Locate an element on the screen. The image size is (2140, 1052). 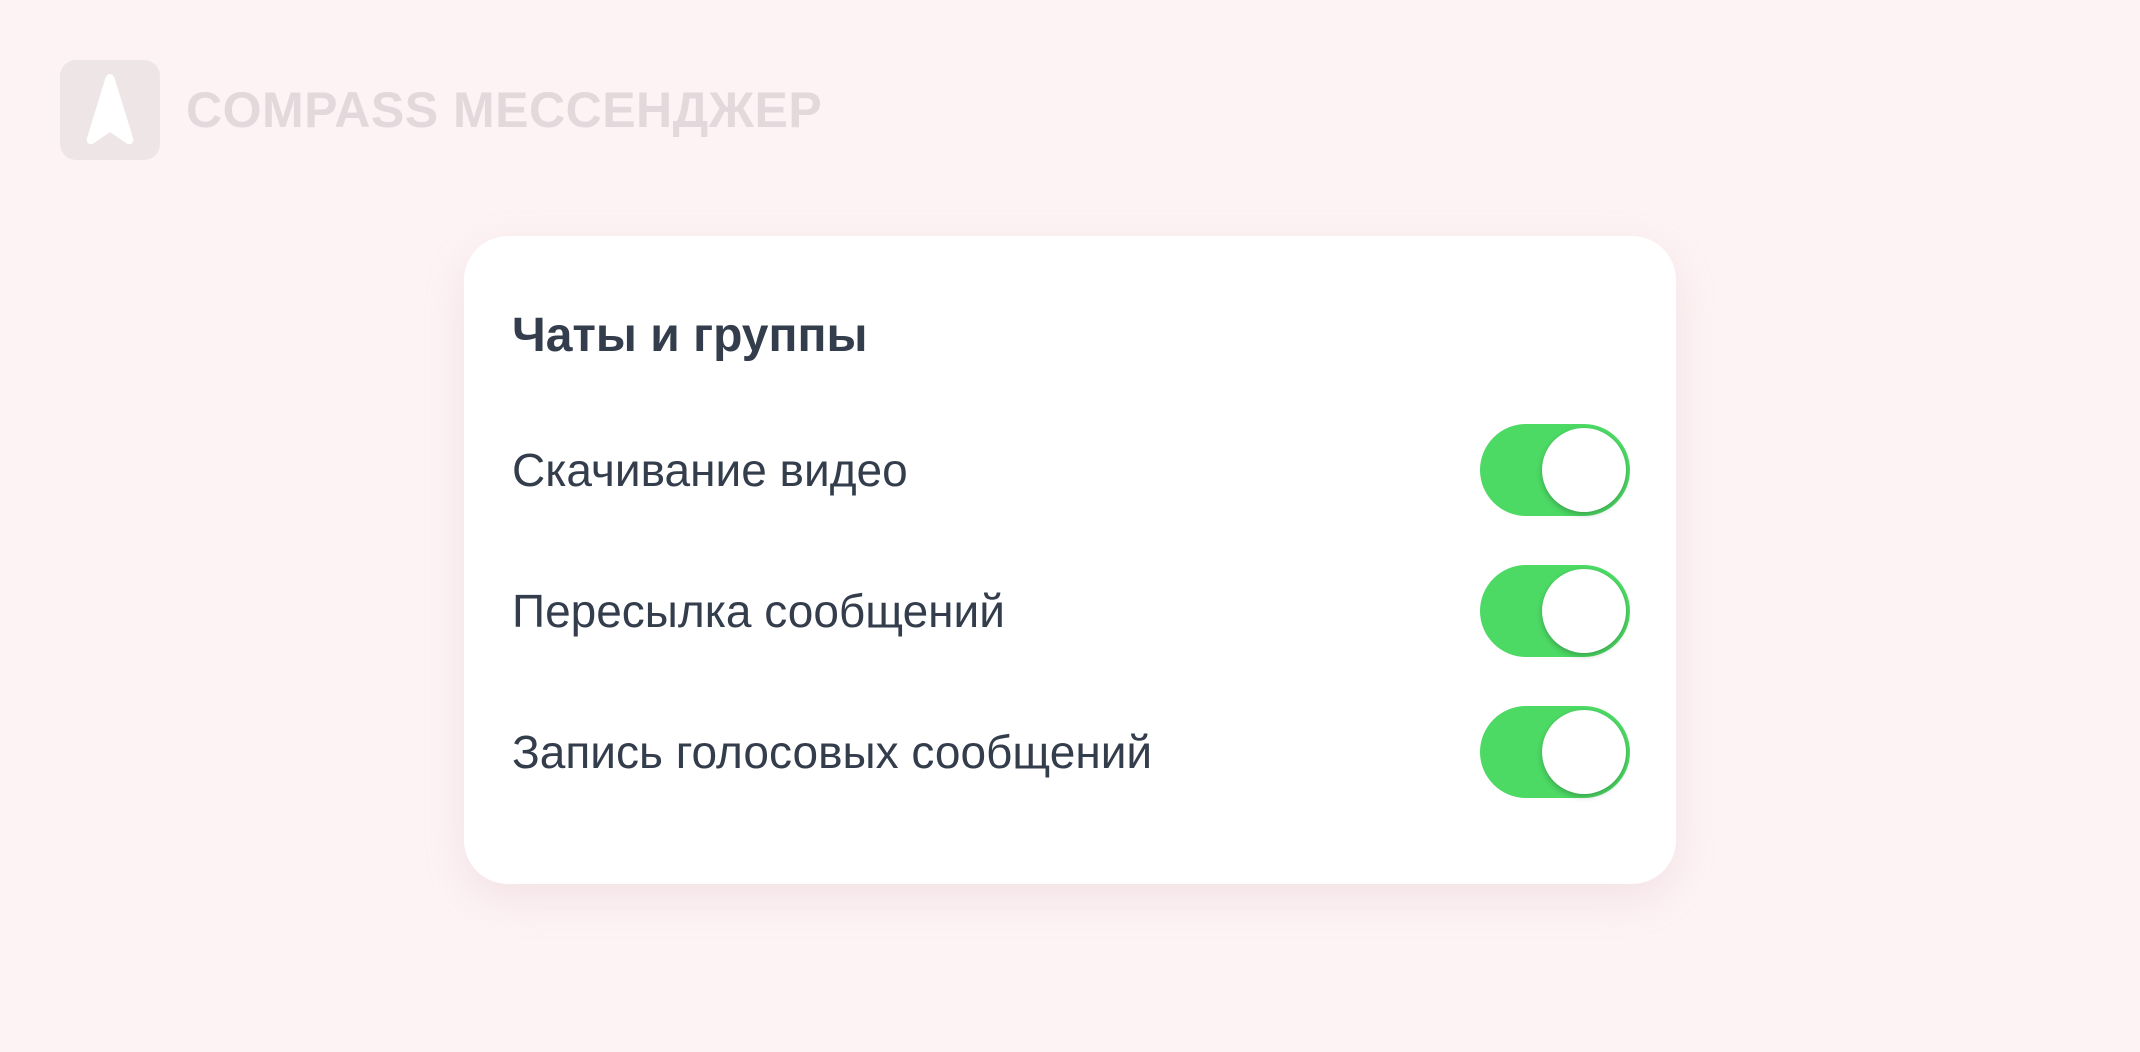
video-download-toggle is located at coordinates (1555, 470).